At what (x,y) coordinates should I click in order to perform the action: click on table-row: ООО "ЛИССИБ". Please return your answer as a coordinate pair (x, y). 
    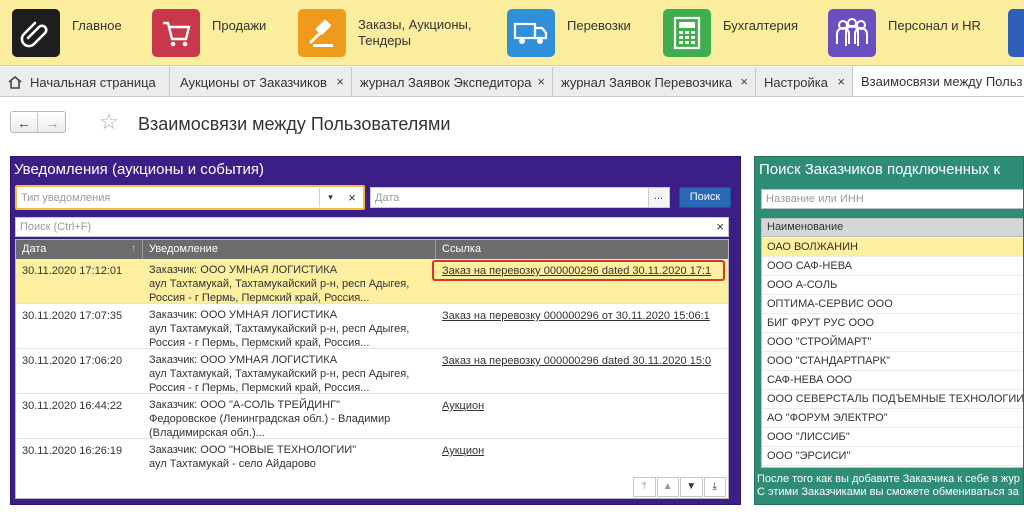
    Looking at the image, I should click on (892, 437).